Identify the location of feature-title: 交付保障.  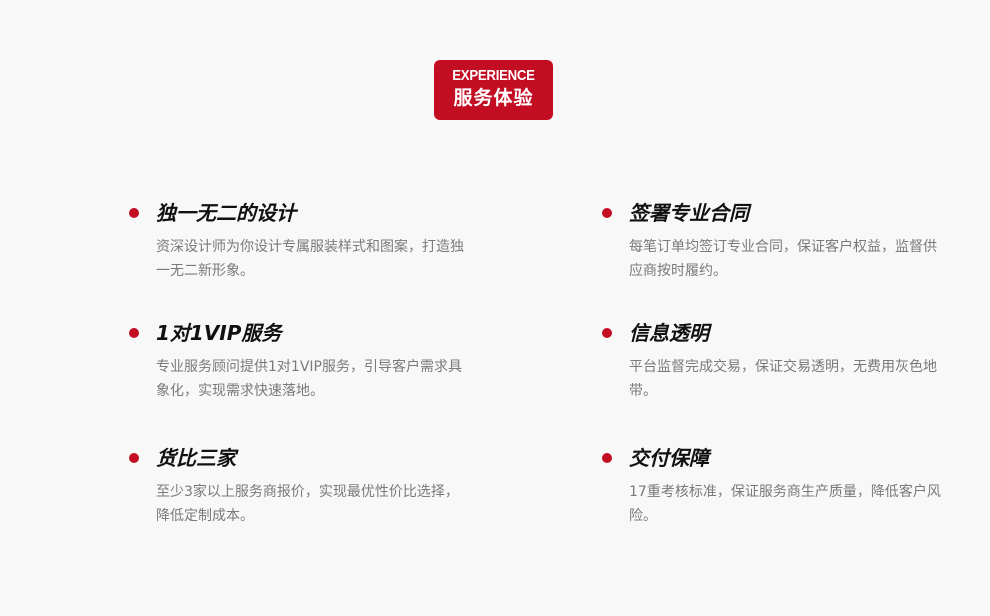
(669, 458).